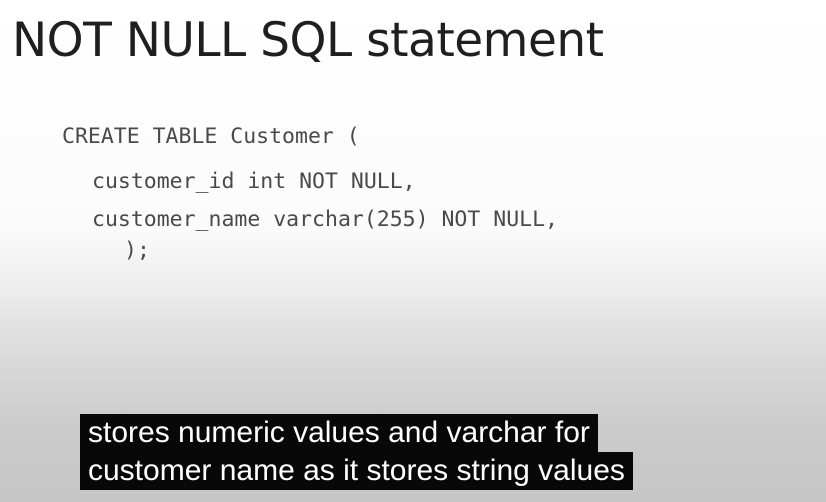 The width and height of the screenshot is (826, 502). What do you see at coordinates (339, 433) in the screenshot?
I see `caption-line: stores numeric values and varchar for` at bounding box center [339, 433].